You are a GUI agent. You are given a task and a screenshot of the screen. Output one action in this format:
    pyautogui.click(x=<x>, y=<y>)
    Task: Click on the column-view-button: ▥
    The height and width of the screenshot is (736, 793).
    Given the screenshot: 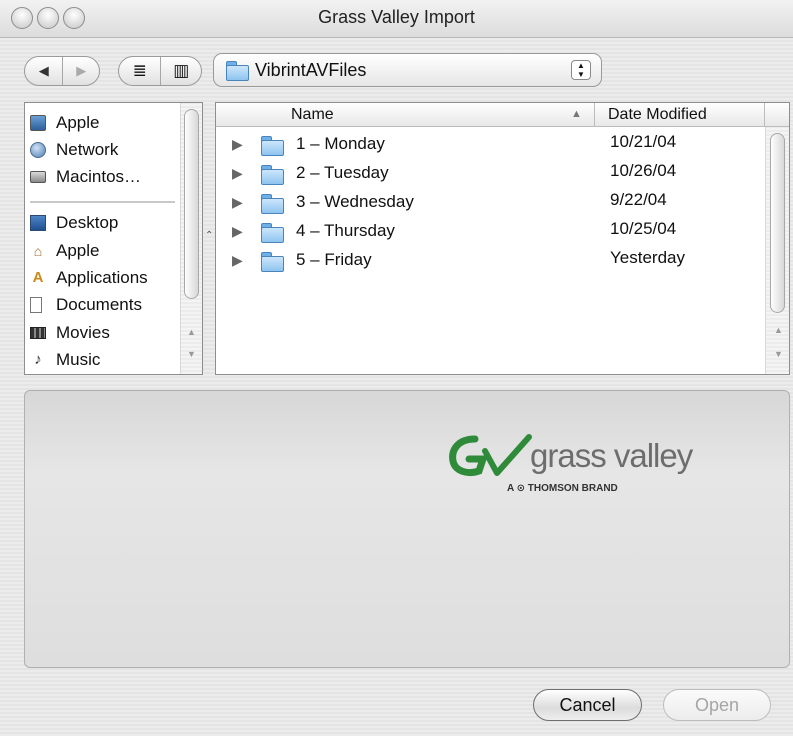 What is the action you would take?
    pyautogui.click(x=180, y=71)
    